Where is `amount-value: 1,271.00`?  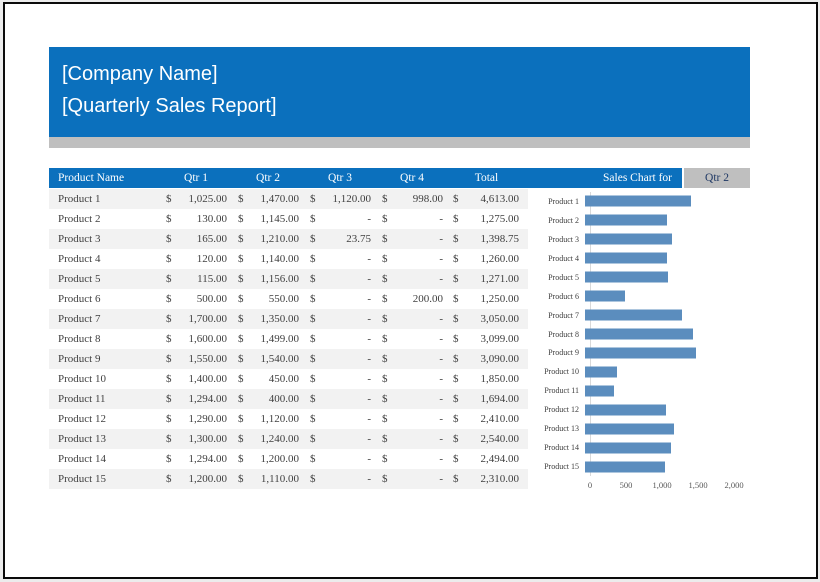
amount-value: 1,271.00 is located at coordinates (500, 279).